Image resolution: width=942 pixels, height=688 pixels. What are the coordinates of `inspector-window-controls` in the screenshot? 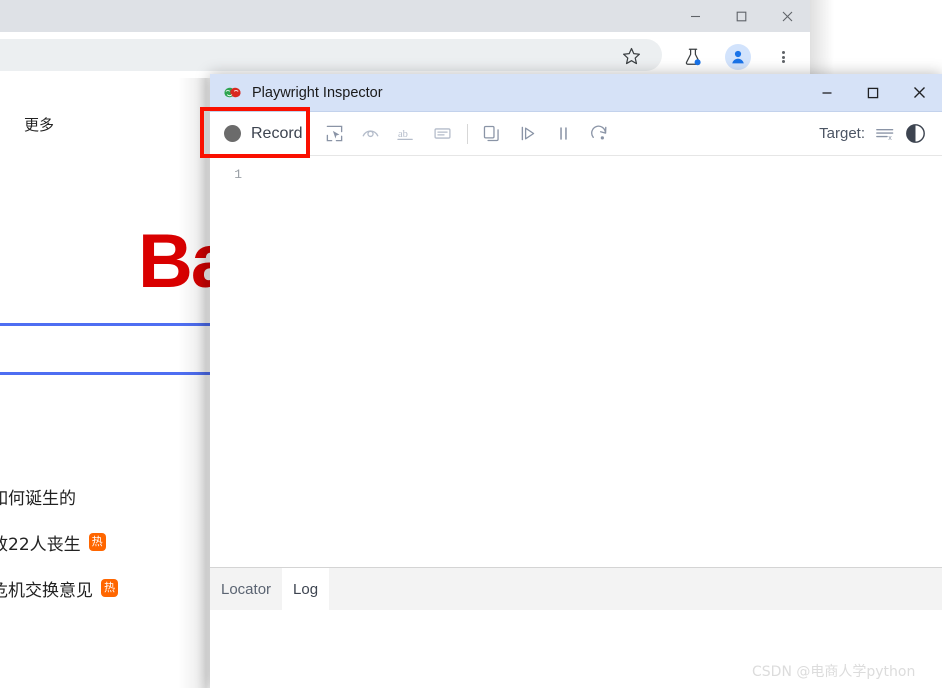 It's located at (873, 92).